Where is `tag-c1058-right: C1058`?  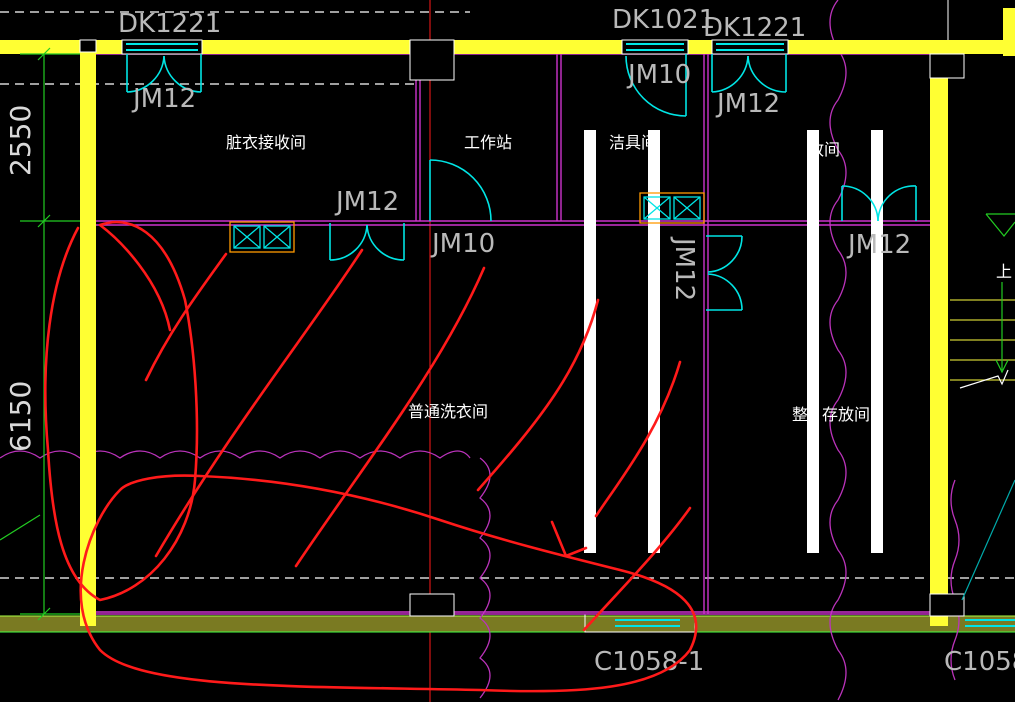 tag-c1058-right: C1058 is located at coordinates (979, 662).